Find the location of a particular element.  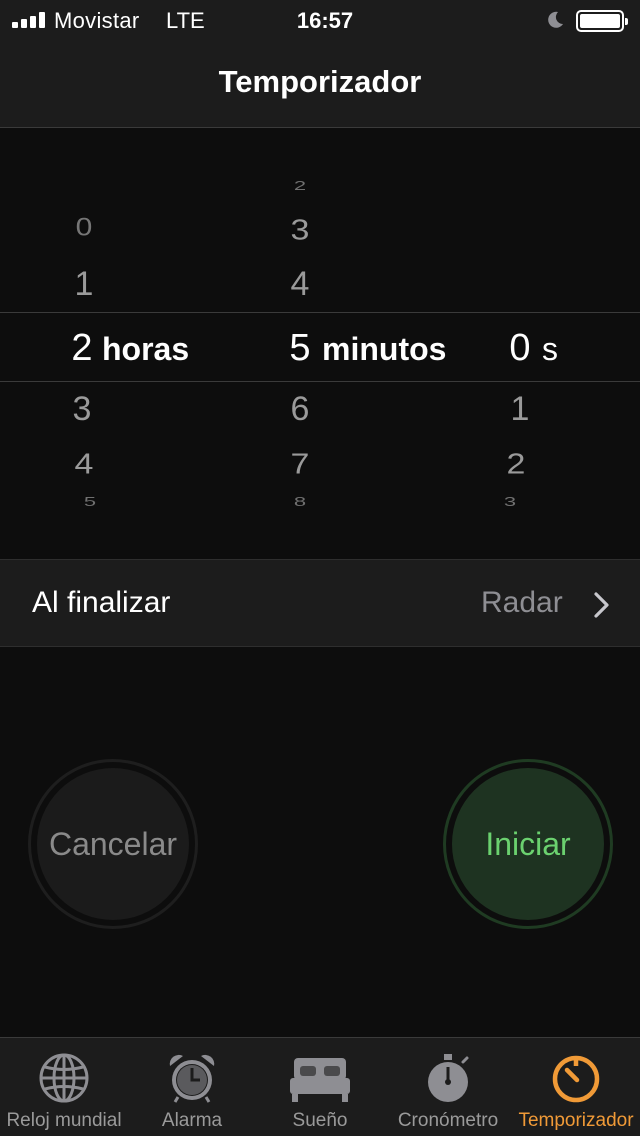

hours-option: 5 is located at coordinates (90, 502).